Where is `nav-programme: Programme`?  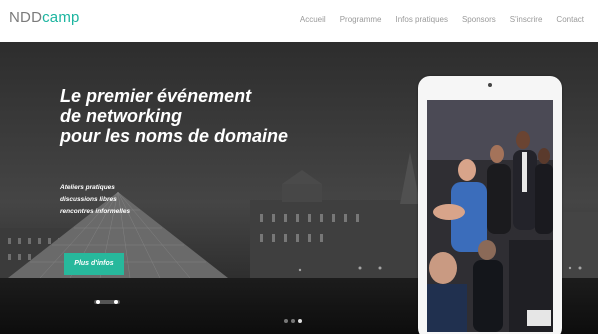
nav-programme: Programme is located at coordinates (361, 19).